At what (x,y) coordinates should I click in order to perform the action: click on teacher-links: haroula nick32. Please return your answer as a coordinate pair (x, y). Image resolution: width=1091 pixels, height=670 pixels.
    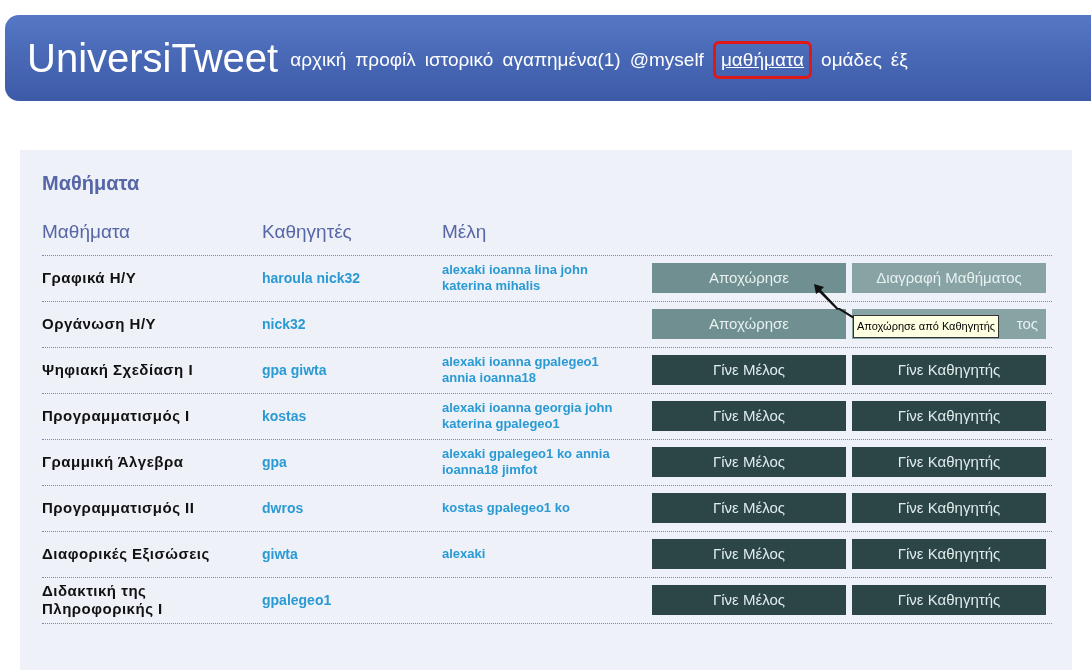
    Looking at the image, I should click on (311, 278).